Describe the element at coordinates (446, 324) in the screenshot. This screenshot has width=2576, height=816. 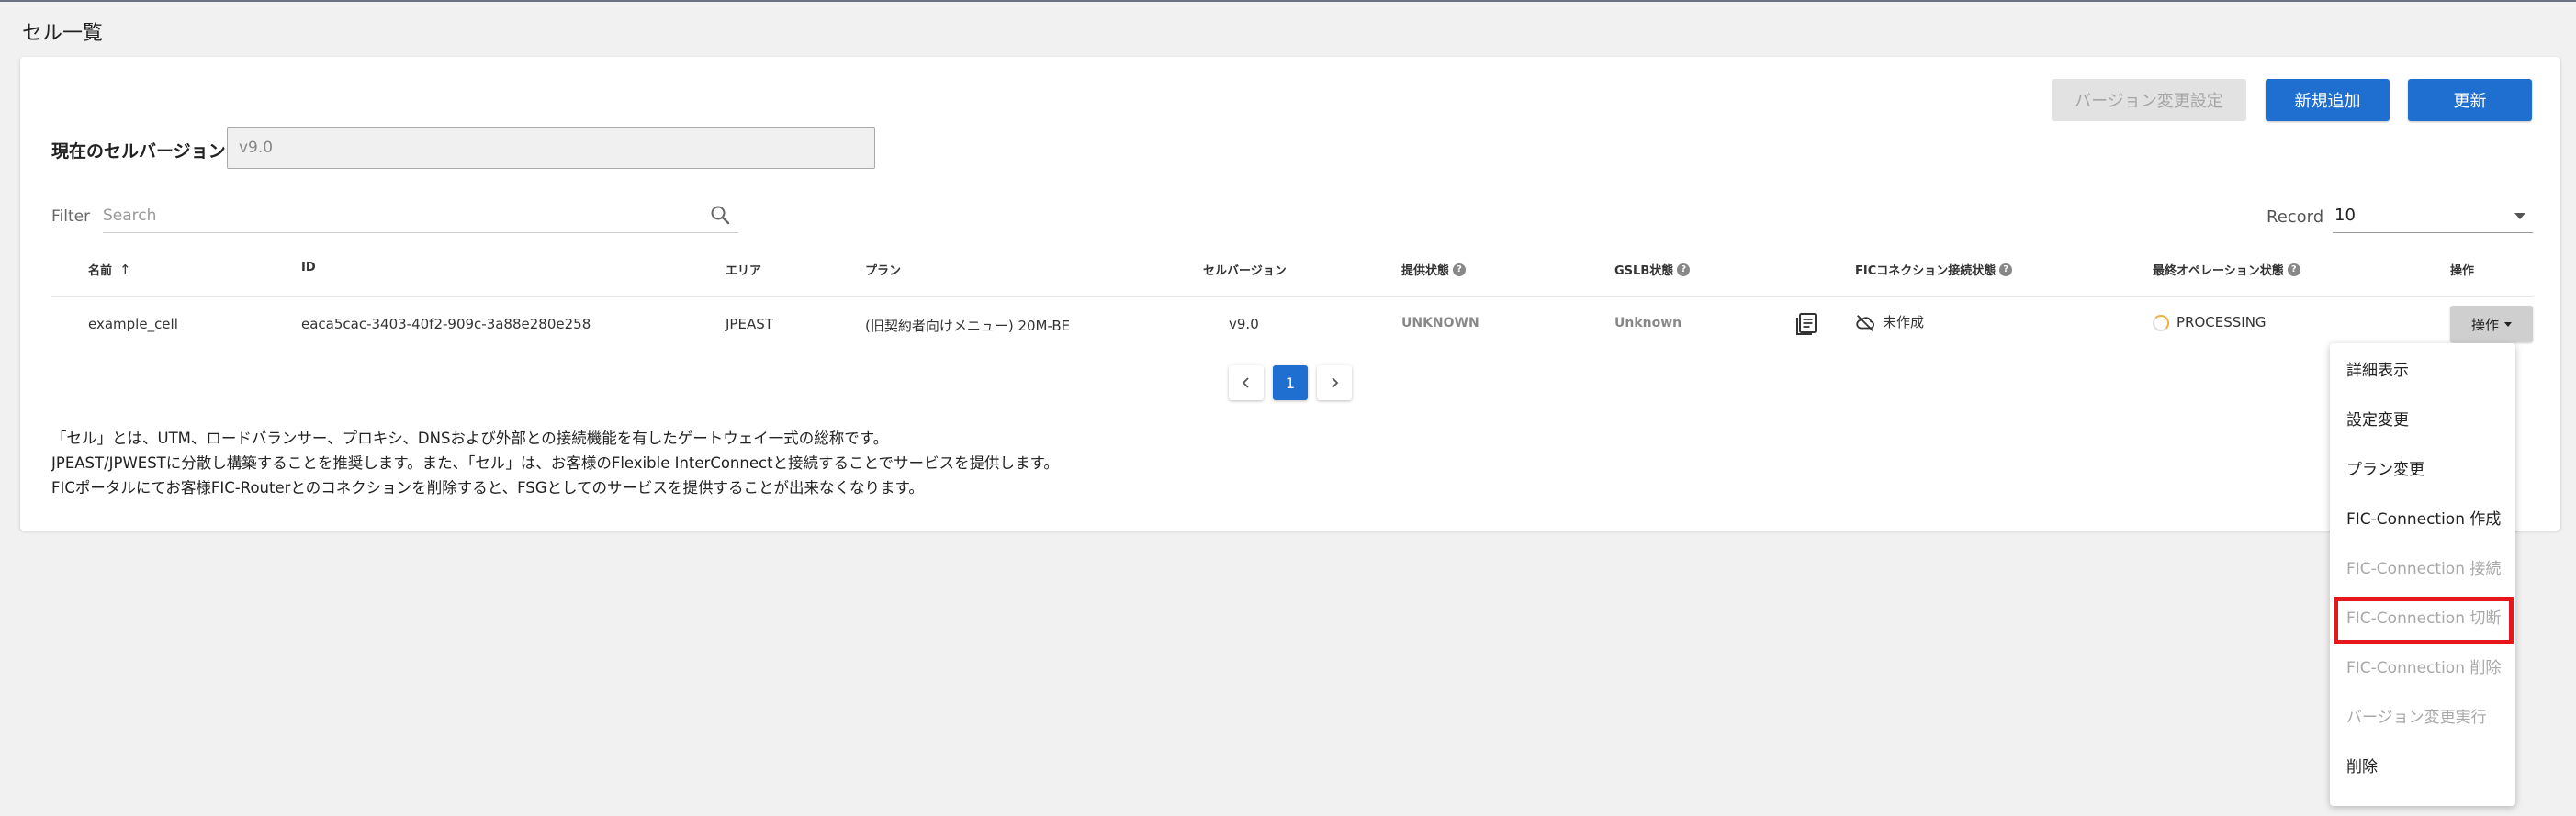
I see `cell-id: eaca5cac-3403-40f2-909c-3a88e280e258` at that location.